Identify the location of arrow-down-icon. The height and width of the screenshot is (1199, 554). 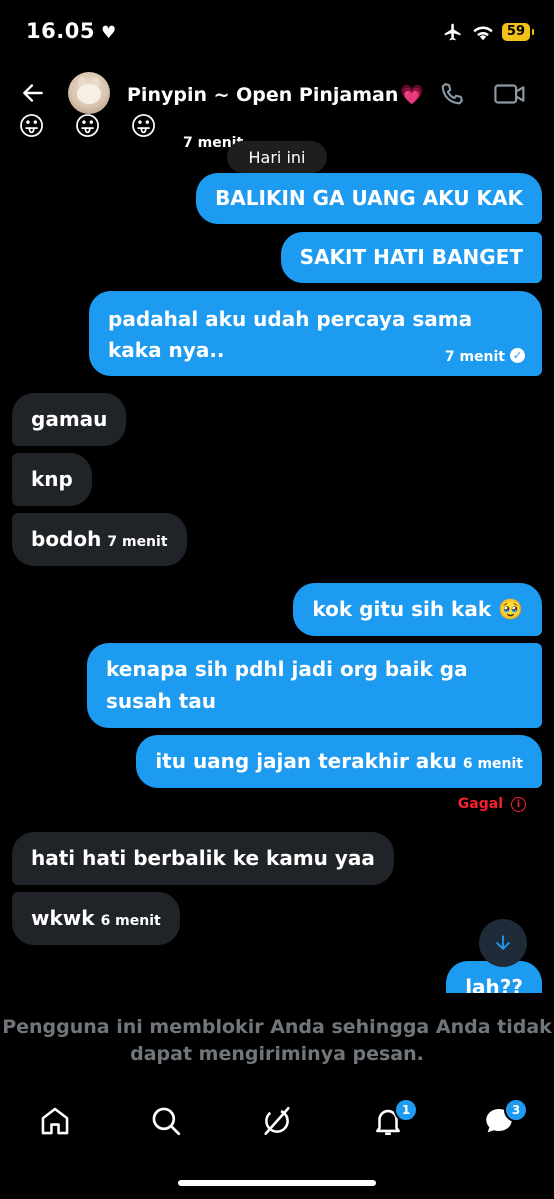
(503, 942).